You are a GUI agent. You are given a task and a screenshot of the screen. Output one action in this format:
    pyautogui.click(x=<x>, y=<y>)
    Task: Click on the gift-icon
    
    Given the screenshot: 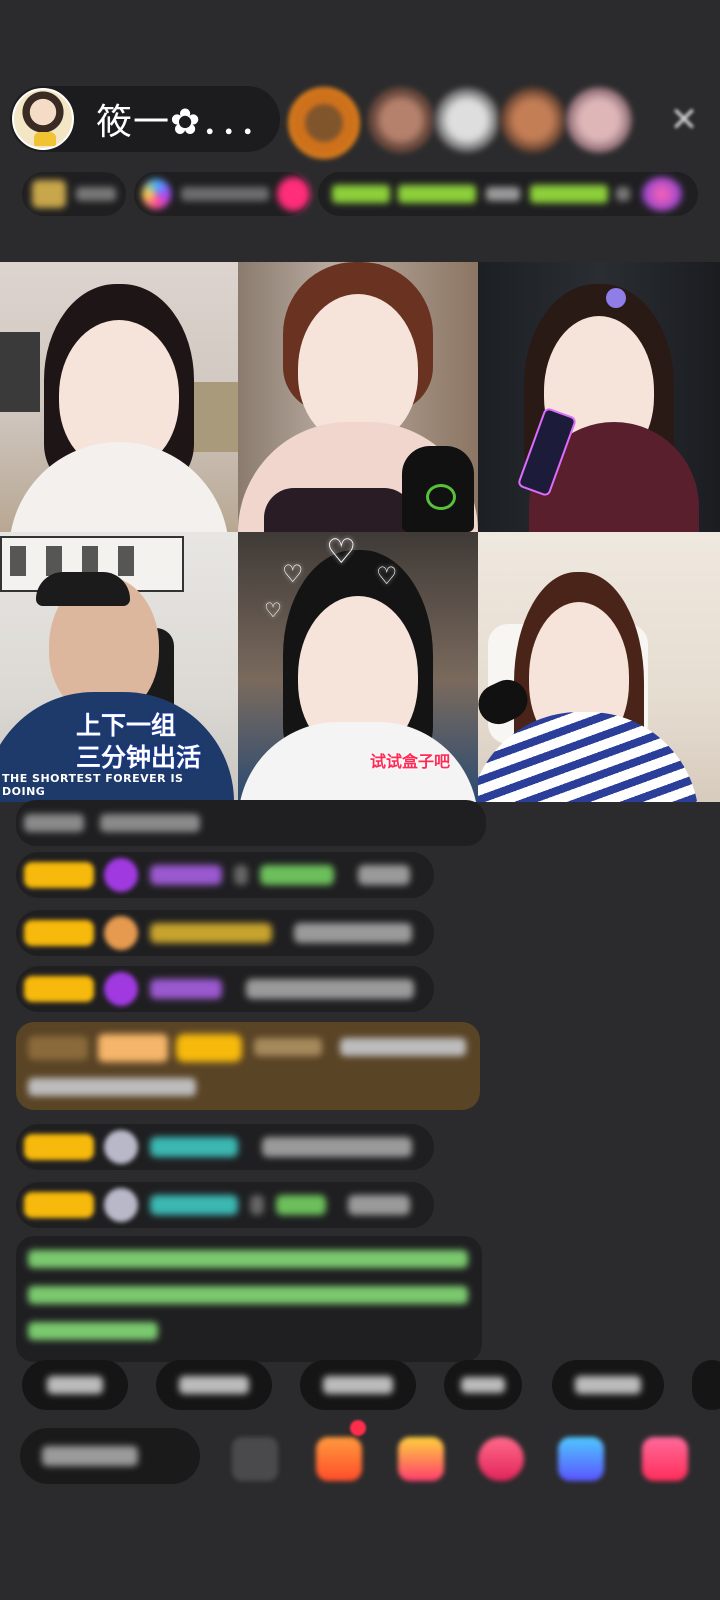 What is the action you would take?
    pyautogui.click(x=665, y=1459)
    